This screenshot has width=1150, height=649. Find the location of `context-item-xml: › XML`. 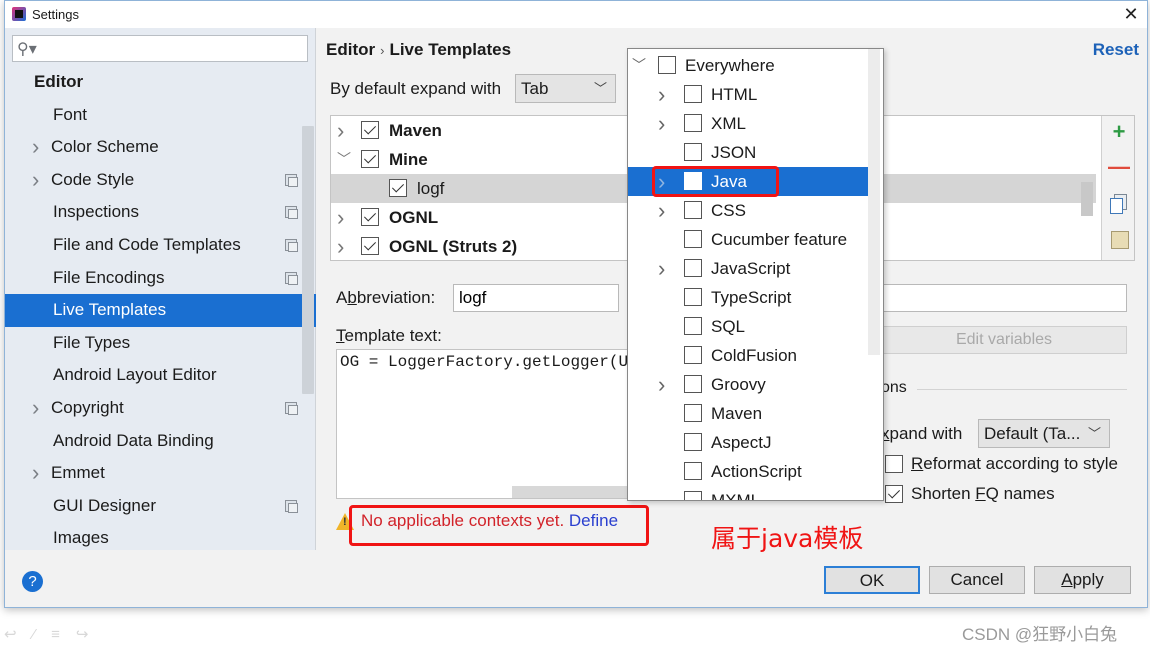

context-item-xml: › XML is located at coordinates (748, 123).